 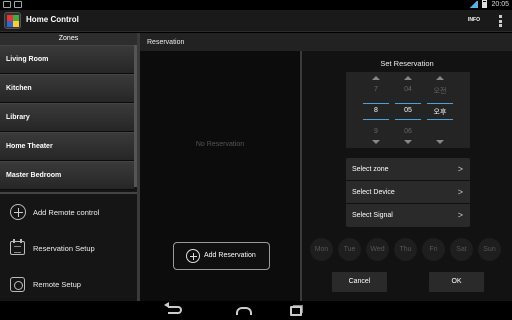 I want to click on set-reservation-title: Set Reservation, so click(x=407, y=63).